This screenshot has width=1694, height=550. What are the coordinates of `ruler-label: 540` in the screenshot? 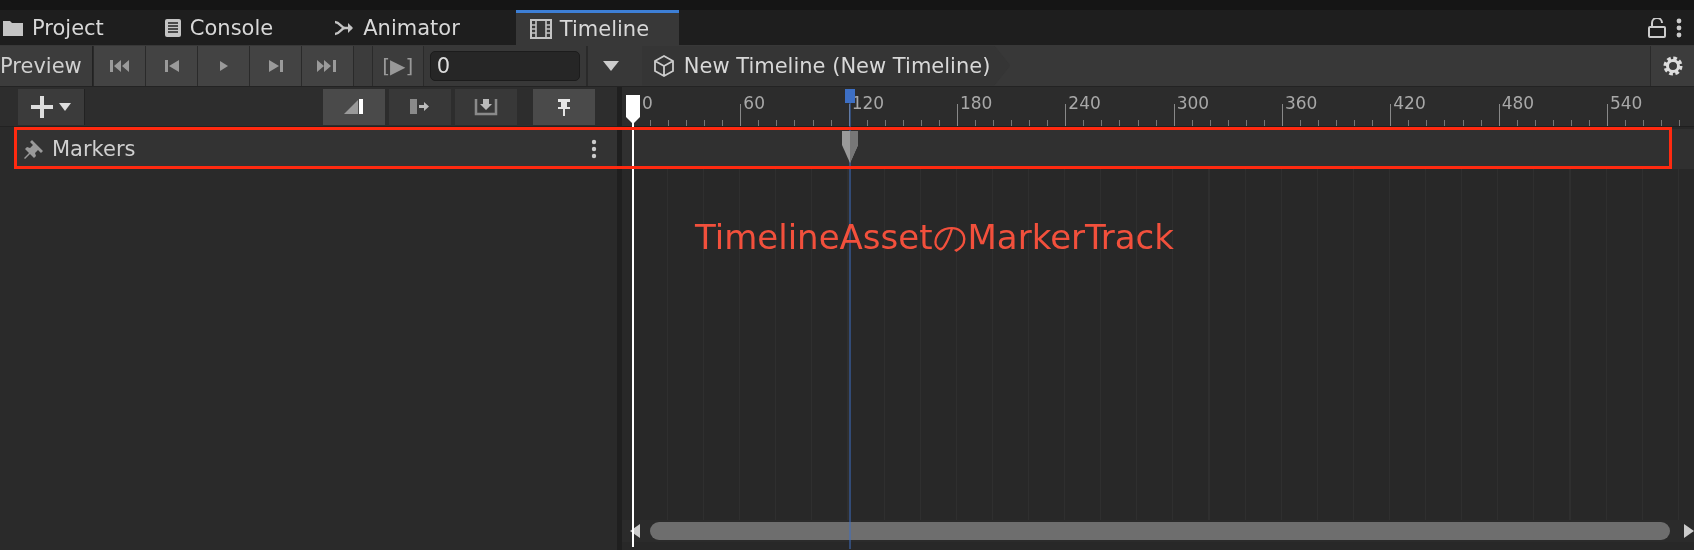 It's located at (1626, 103).